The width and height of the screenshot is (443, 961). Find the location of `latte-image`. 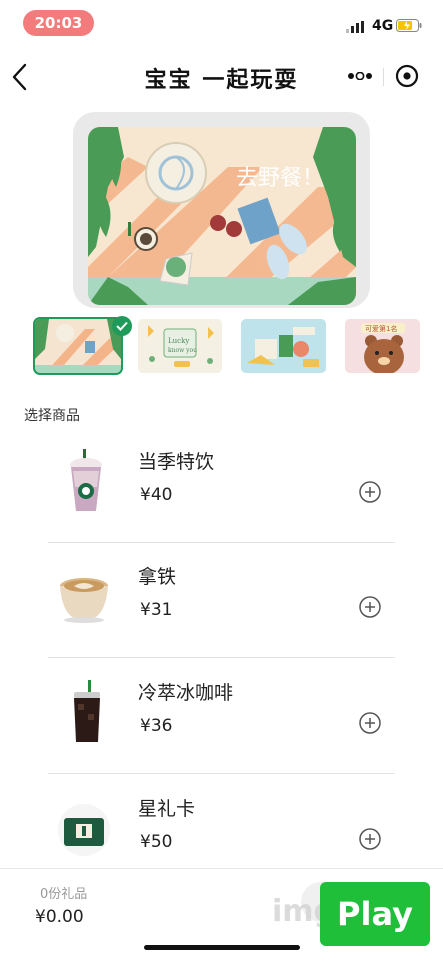

latte-image is located at coordinates (84, 600).